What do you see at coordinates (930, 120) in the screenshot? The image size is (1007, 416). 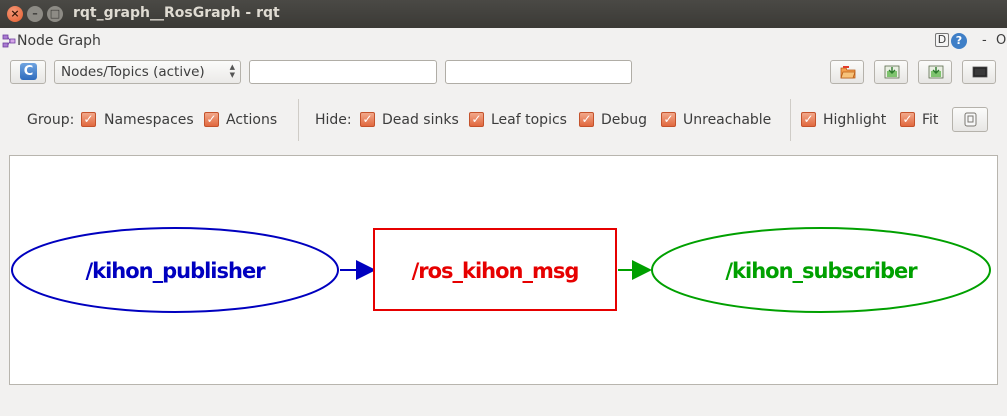 I see `fit-label: Fit` at bounding box center [930, 120].